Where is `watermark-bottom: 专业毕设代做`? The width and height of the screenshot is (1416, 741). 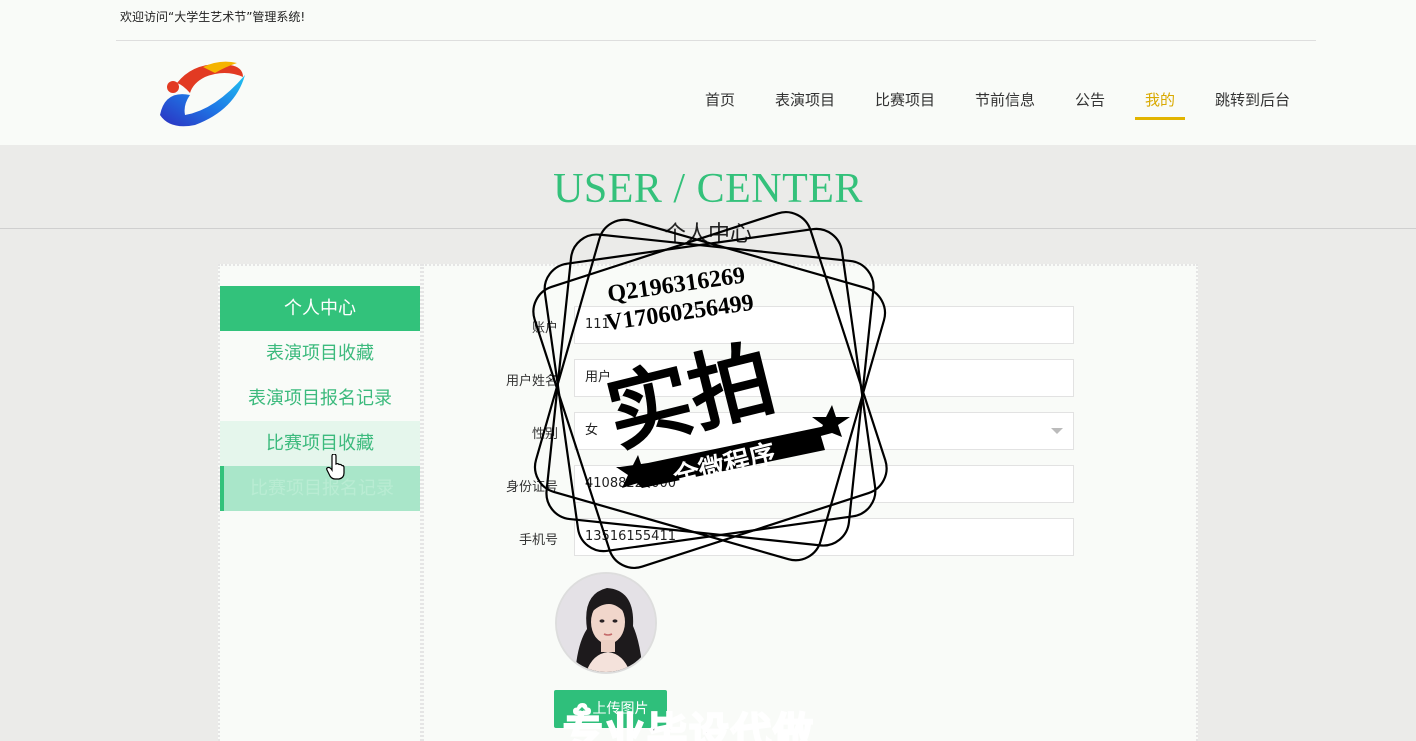 watermark-bottom: 专业毕设代做 is located at coordinates (688, 725).